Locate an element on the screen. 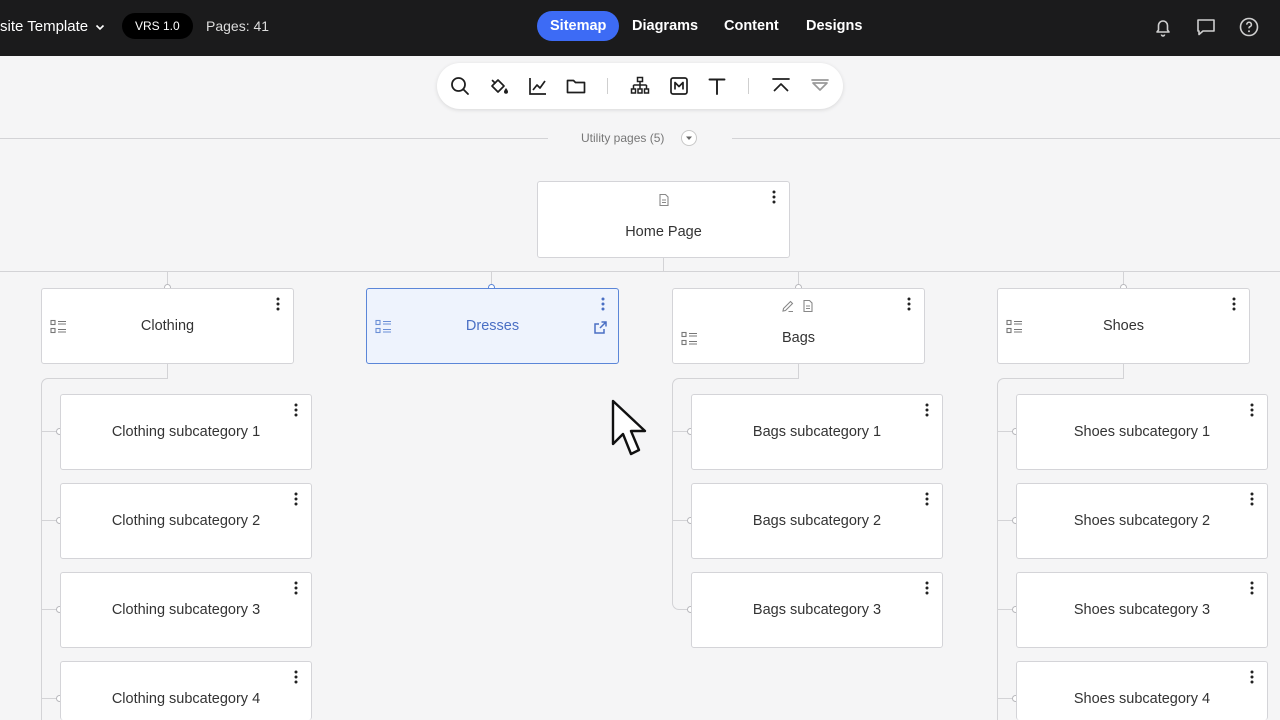 This screenshot has height=720, width=1280. category-card-dresses: Dresses is located at coordinates (492, 326).